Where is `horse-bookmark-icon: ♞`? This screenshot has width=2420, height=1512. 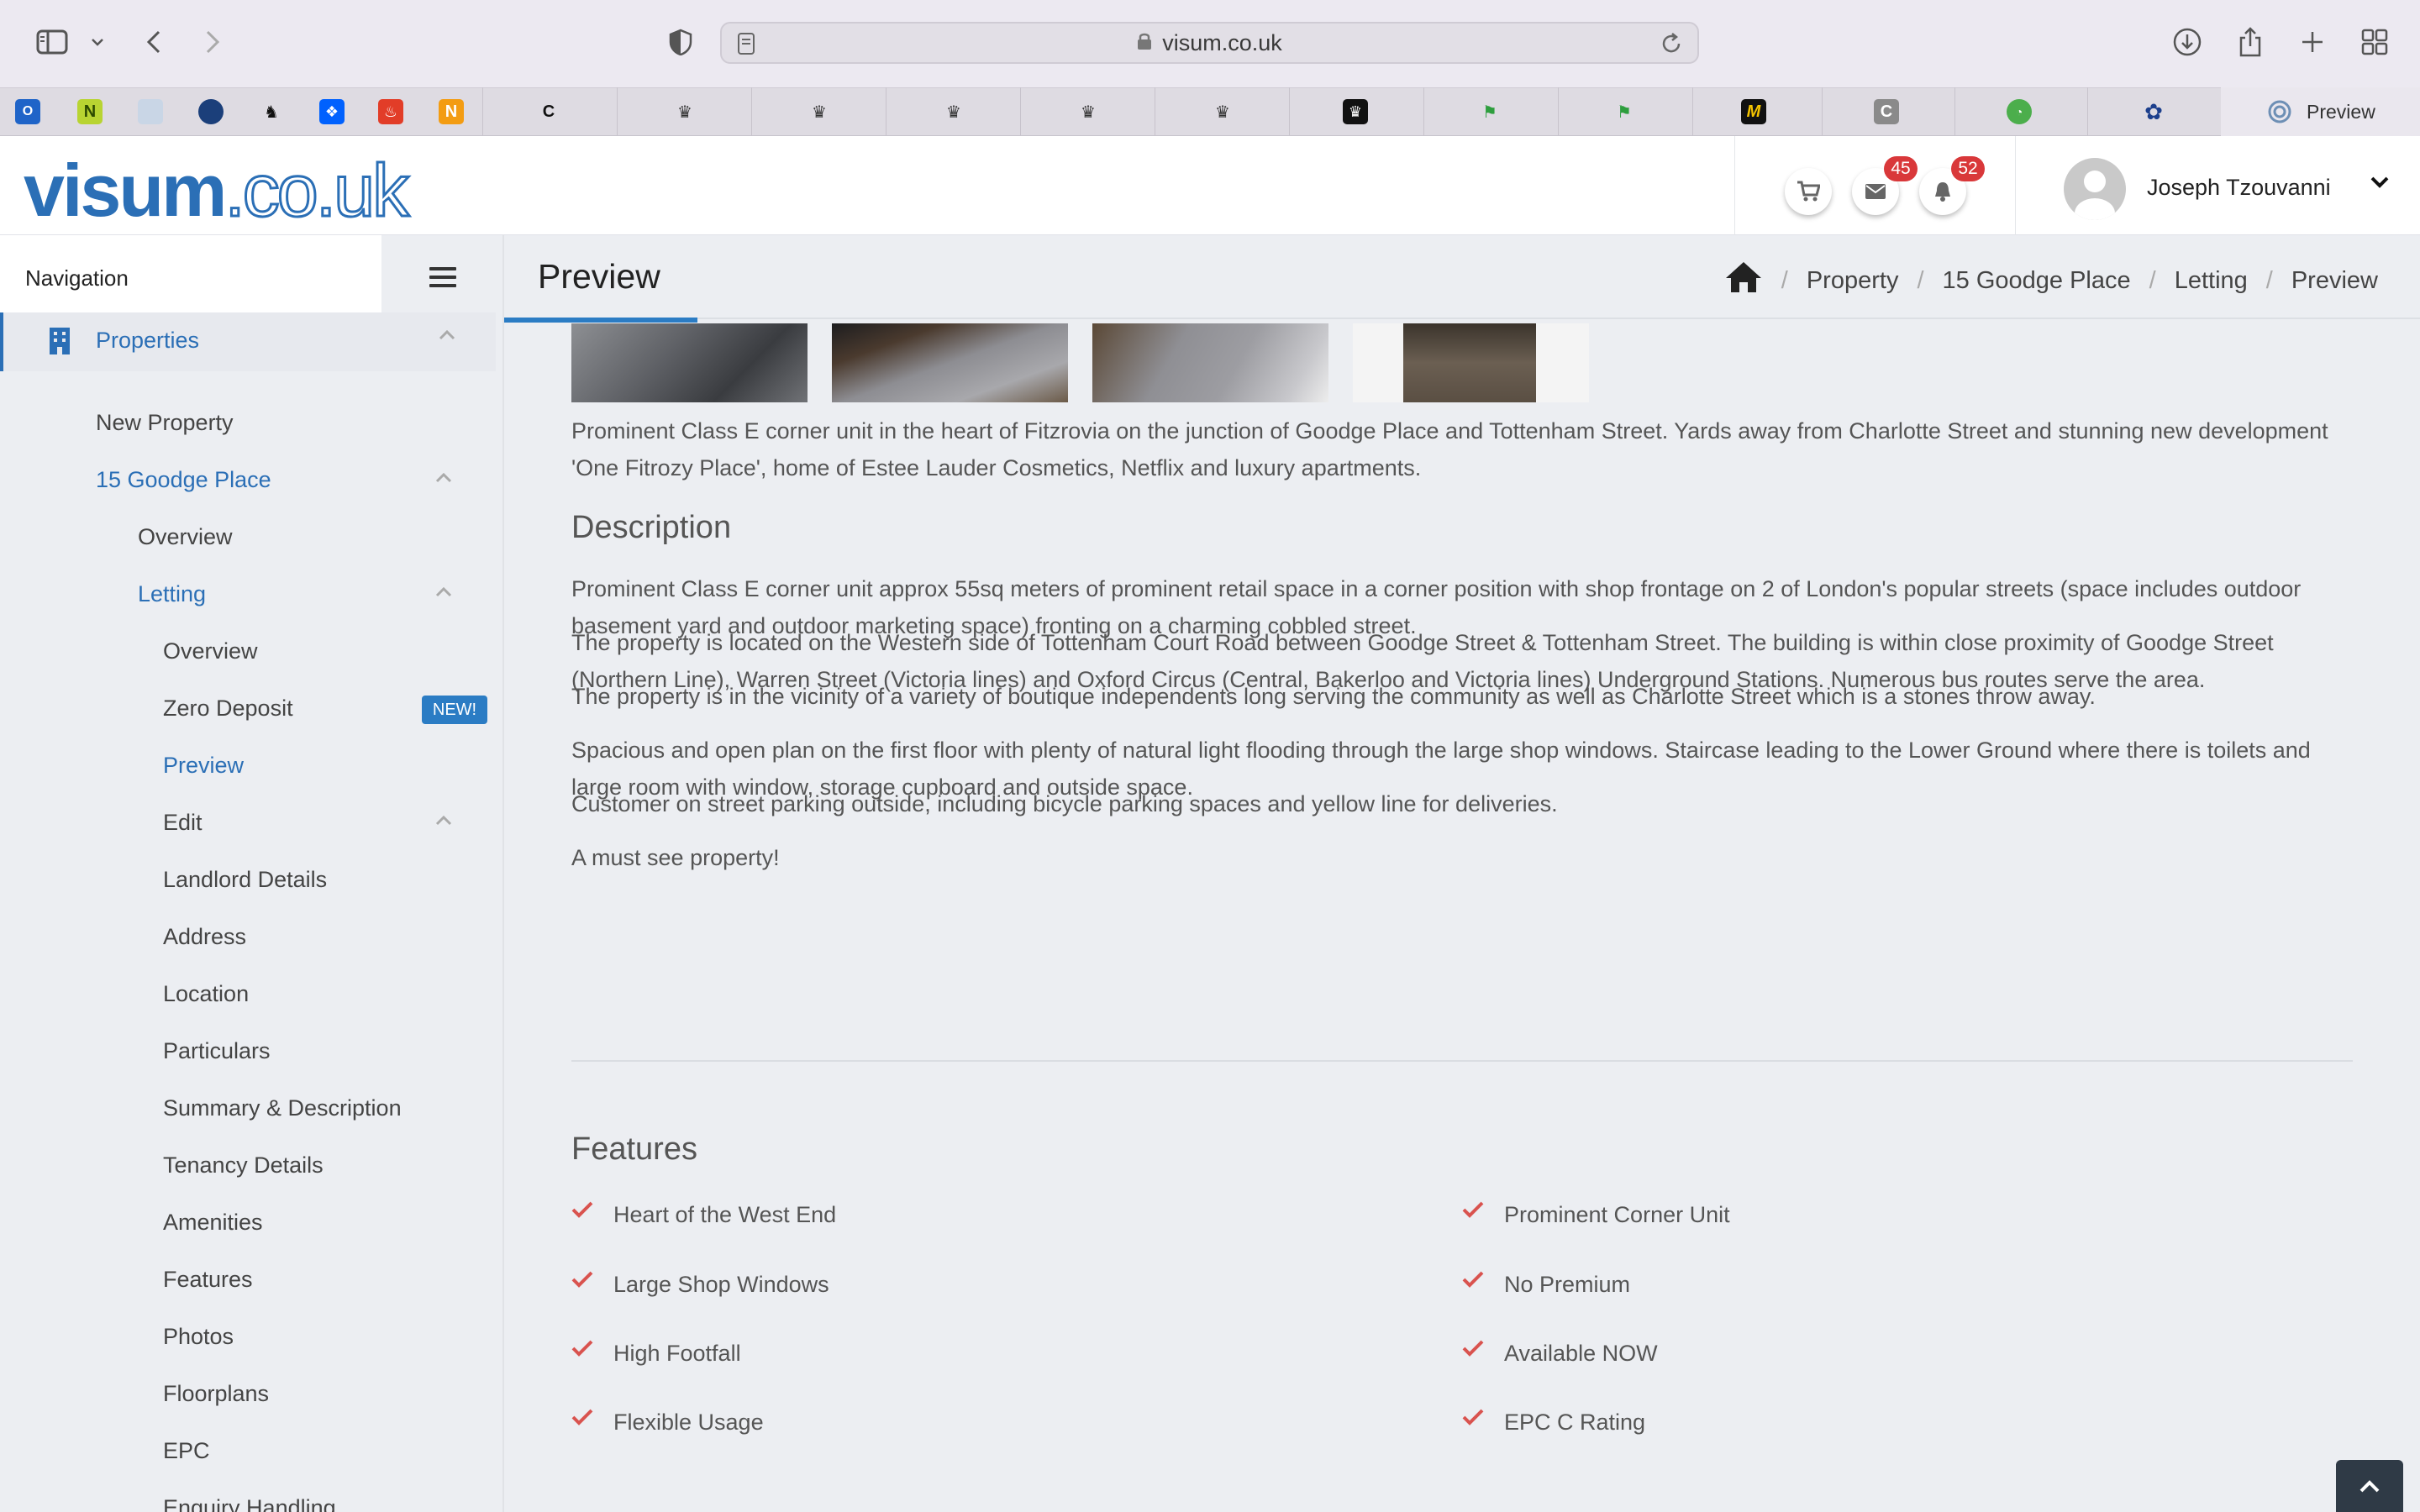 horse-bookmark-icon: ♞ is located at coordinates (271, 111).